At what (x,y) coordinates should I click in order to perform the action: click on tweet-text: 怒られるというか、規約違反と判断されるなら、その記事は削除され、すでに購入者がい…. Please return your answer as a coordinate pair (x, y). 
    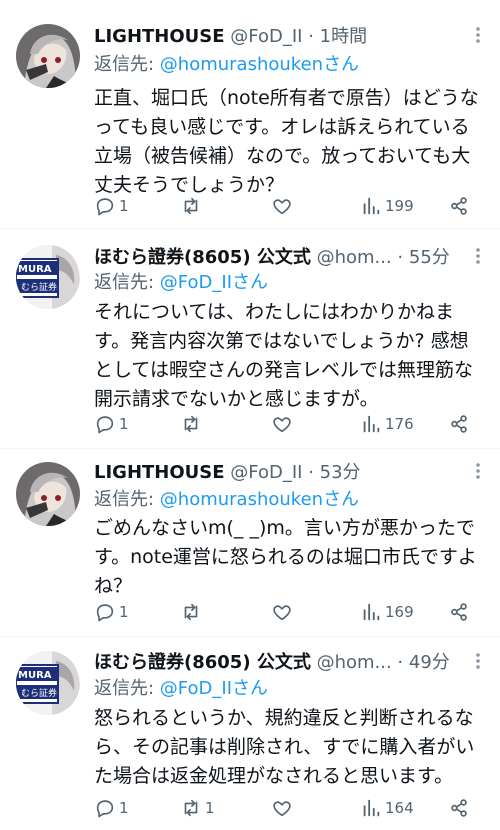
    Looking at the image, I should click on (284, 747).